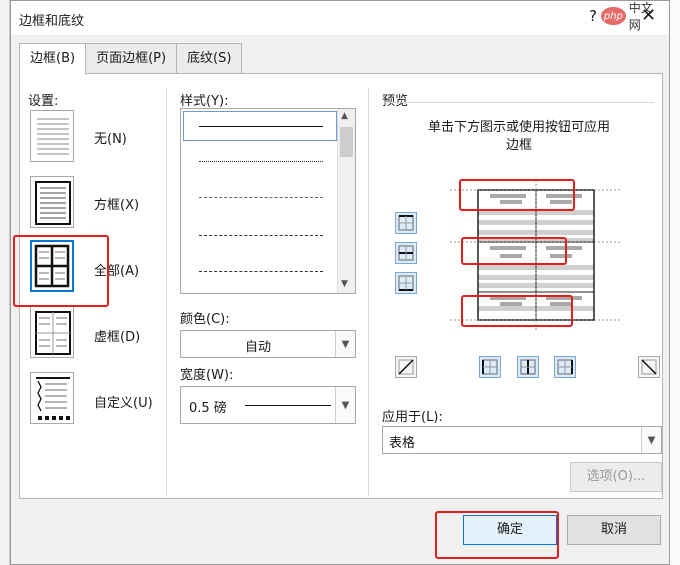  Describe the element at coordinates (258, 347) in the screenshot. I see `color-value: 自动` at that location.